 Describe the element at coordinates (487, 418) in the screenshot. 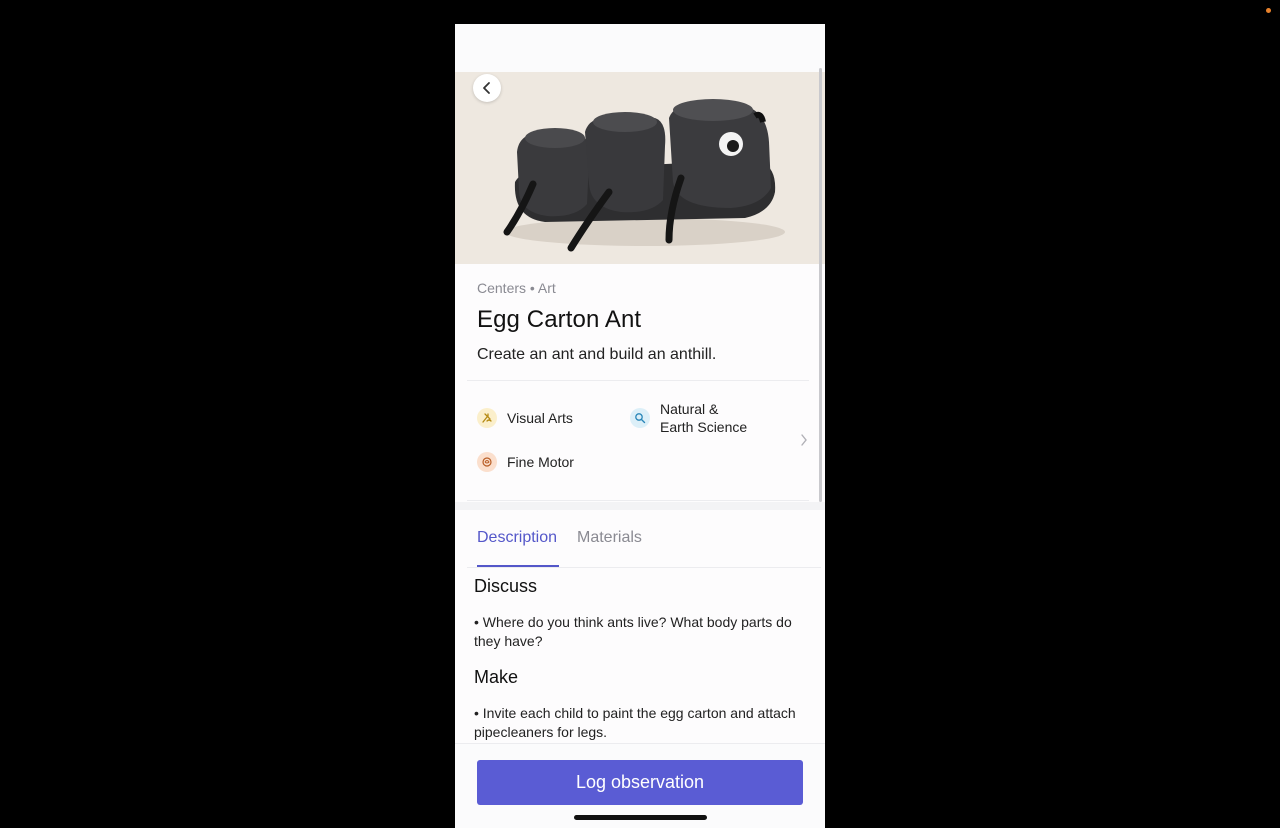

I see `palette-icon` at that location.